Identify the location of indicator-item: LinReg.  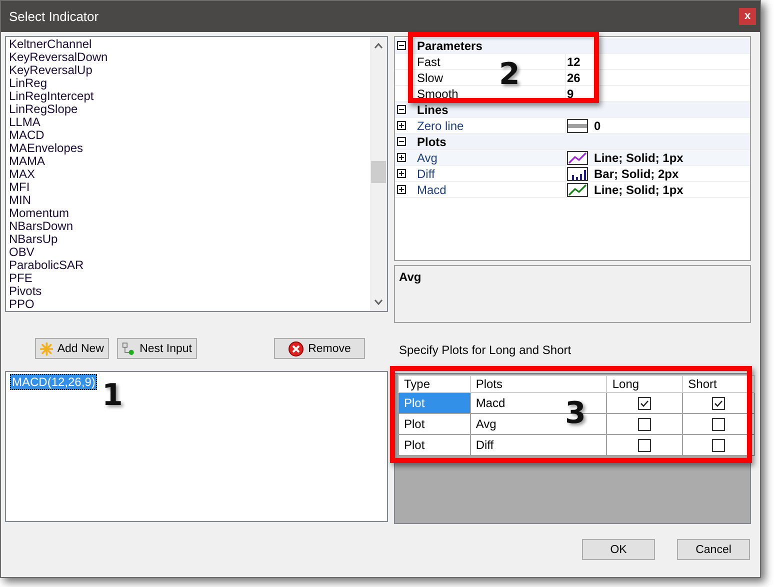
(189, 83).